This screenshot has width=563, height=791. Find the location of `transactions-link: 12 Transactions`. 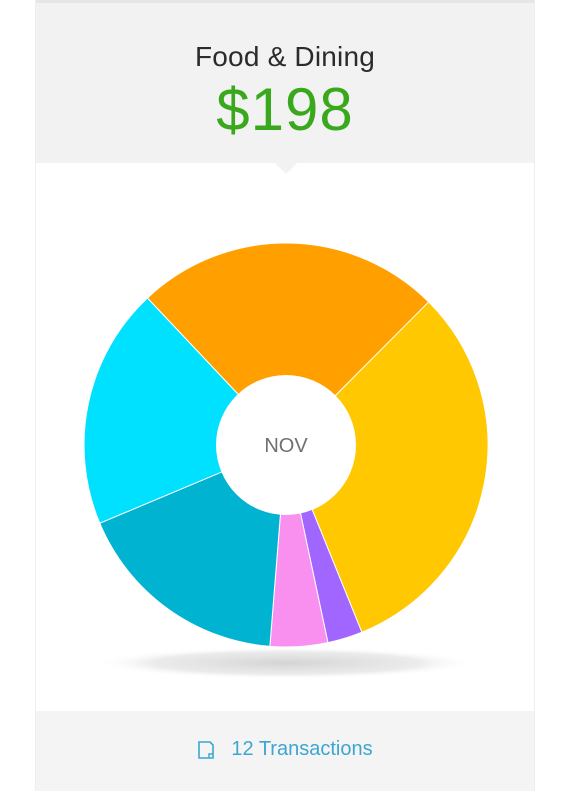

transactions-link: 12 Transactions is located at coordinates (285, 749).